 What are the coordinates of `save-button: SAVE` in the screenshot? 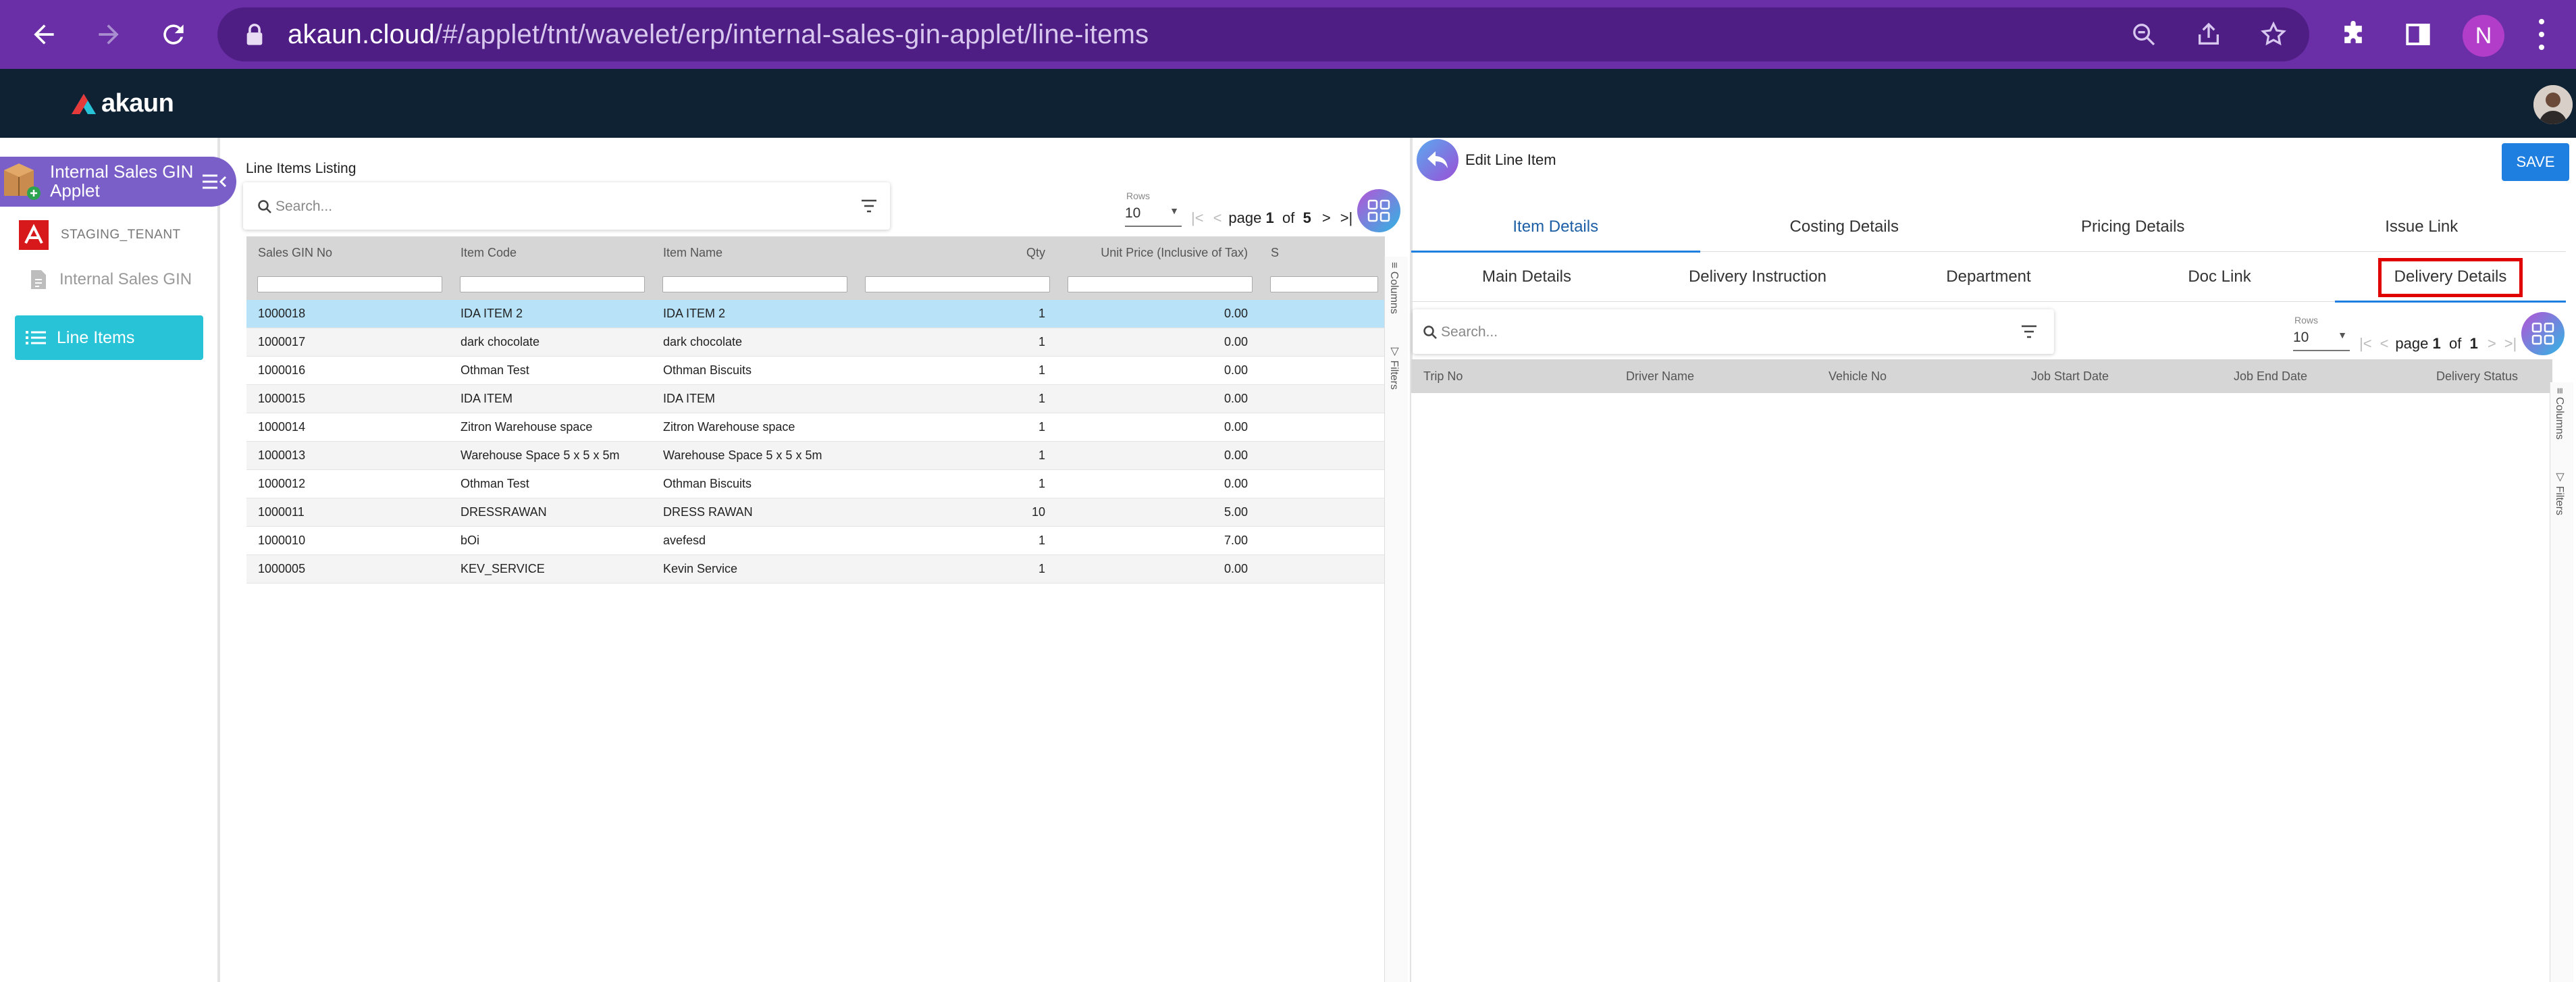 It's located at (2535, 162).